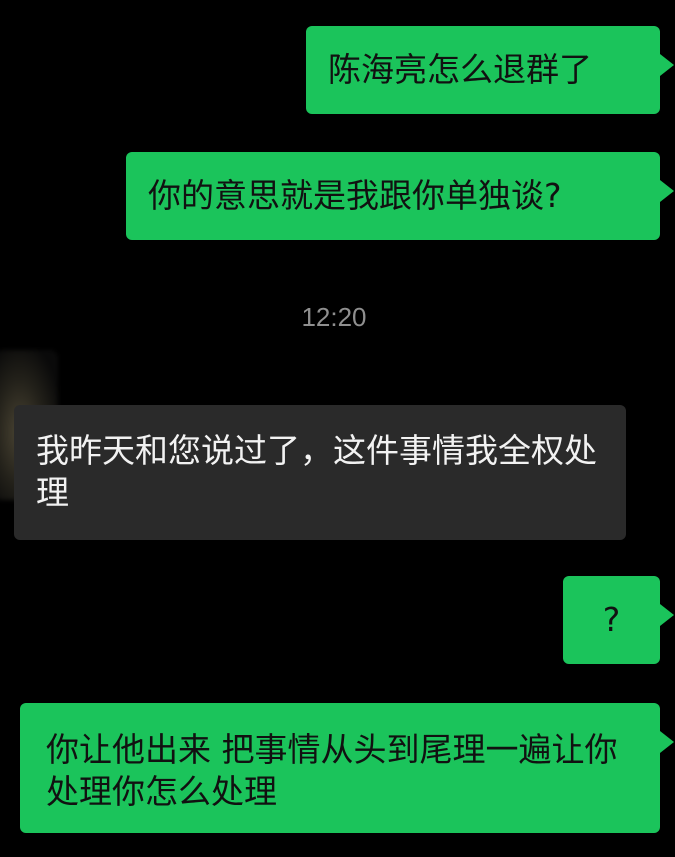 This screenshot has height=857, width=675. I want to click on message-bubble-outgoing: 你让他出来 把事情从头到尾理一遍让你处理你怎么处理, so click(347, 768).